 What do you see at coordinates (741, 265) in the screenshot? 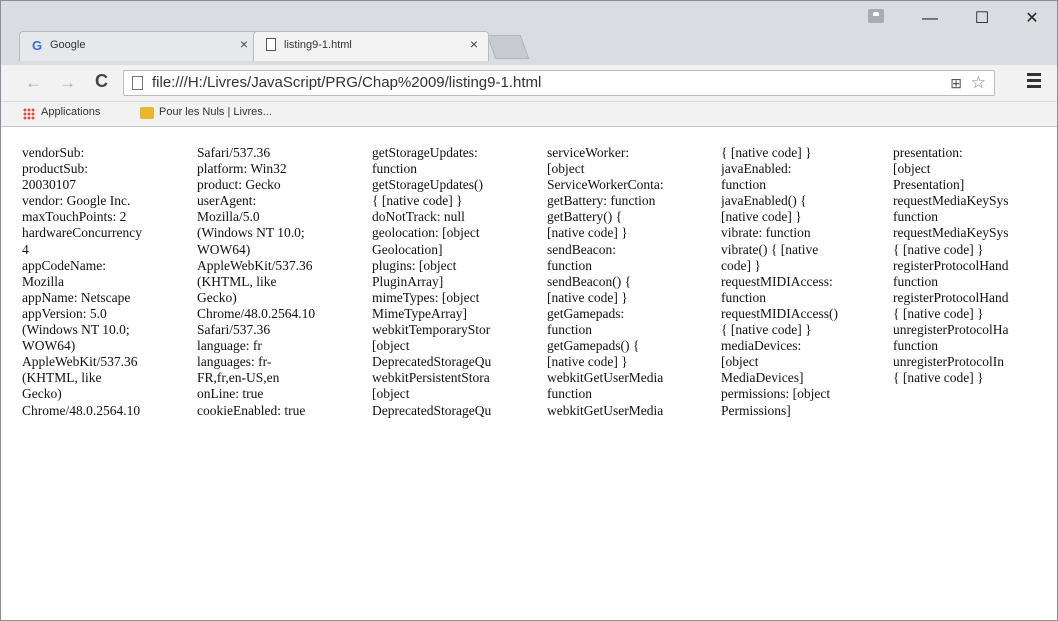
I see `text-line: code] }` at bounding box center [741, 265].